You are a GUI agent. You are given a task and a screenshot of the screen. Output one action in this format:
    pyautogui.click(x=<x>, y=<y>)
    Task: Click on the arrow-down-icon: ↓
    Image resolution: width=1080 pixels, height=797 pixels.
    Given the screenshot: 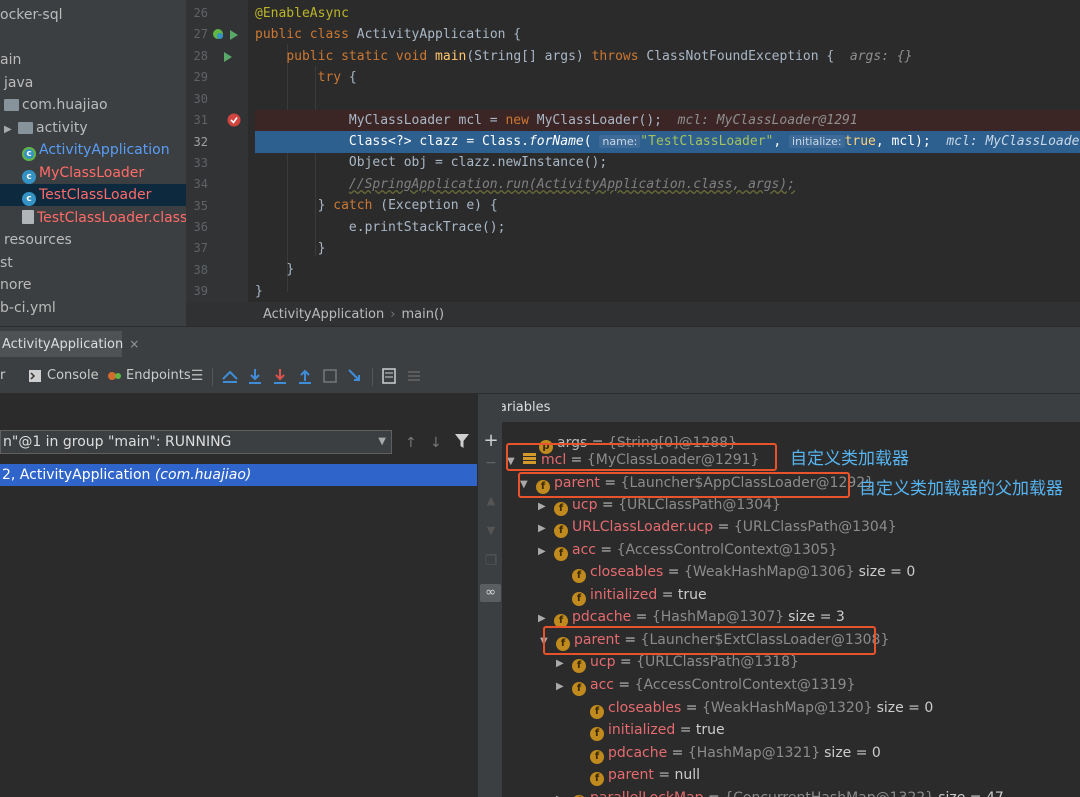 What is the action you would take?
    pyautogui.click(x=436, y=443)
    